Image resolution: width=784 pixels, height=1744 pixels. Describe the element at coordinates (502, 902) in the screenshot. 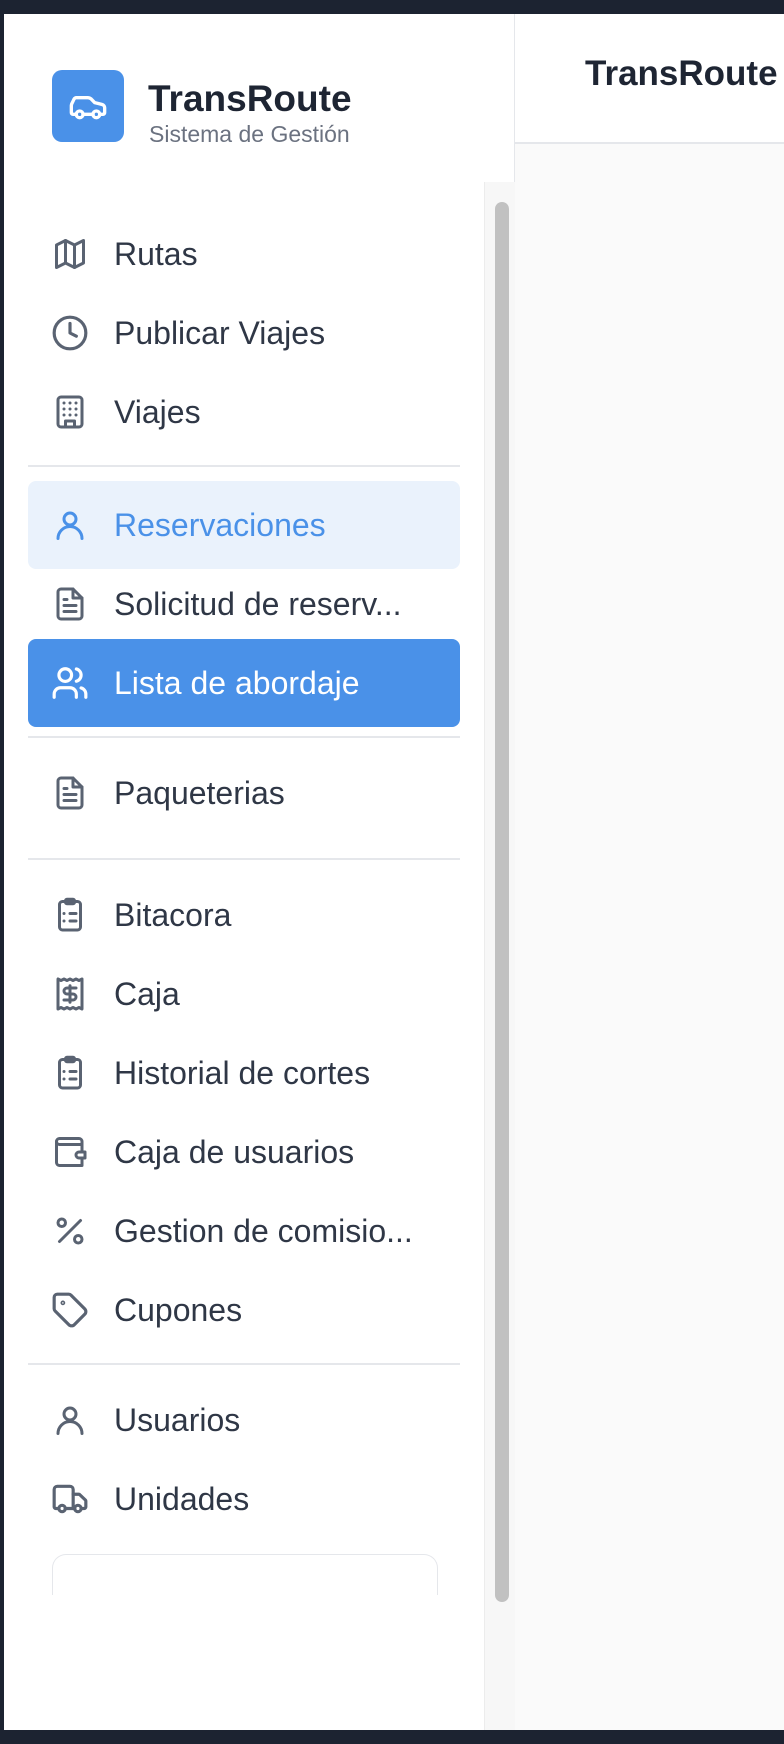

I see `scrollbar-thumb` at that location.